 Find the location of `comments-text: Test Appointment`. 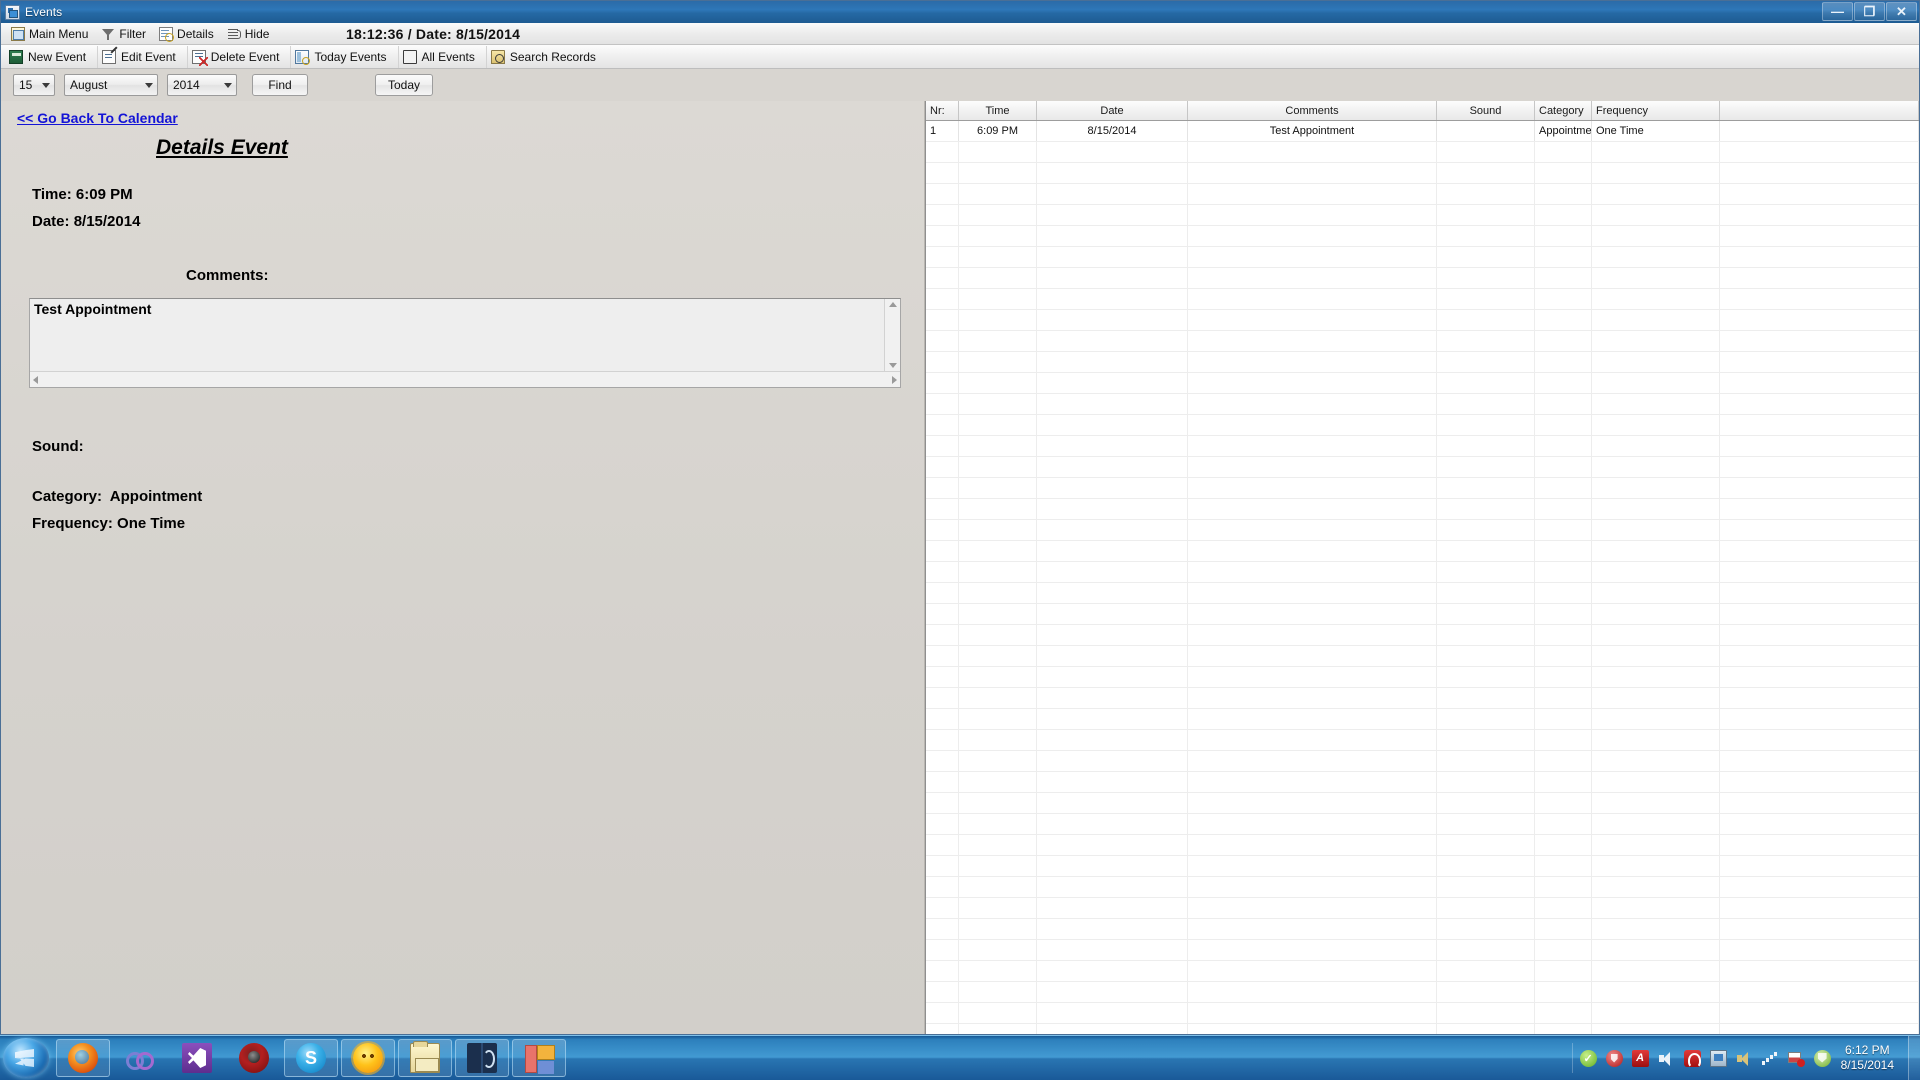

comments-text: Test Appointment is located at coordinates (457, 335).